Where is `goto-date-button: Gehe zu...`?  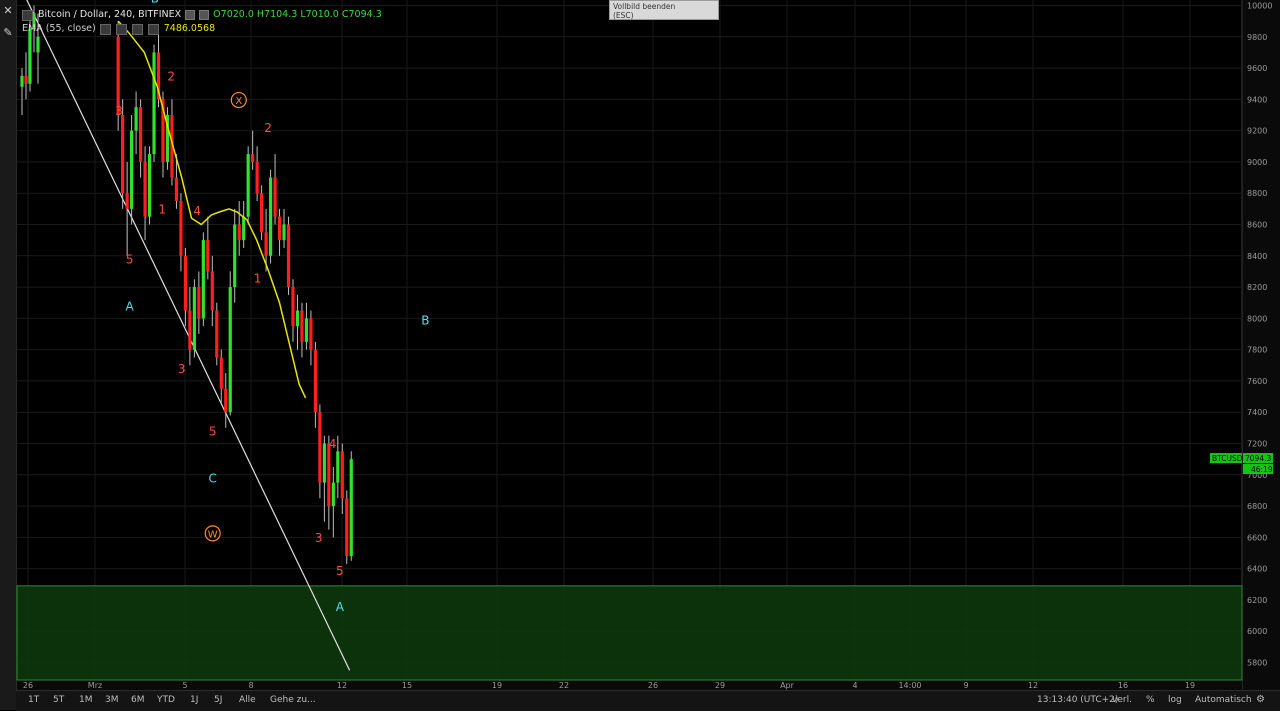
goto-date-button: Gehe zu... is located at coordinates (293, 700).